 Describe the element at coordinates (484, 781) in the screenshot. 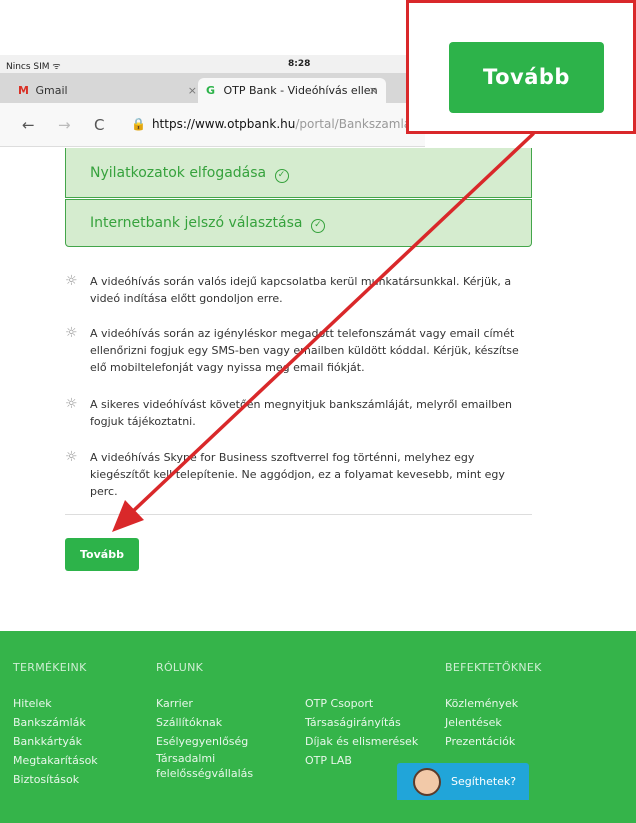

I see `help-label: Segíthetek?` at that location.